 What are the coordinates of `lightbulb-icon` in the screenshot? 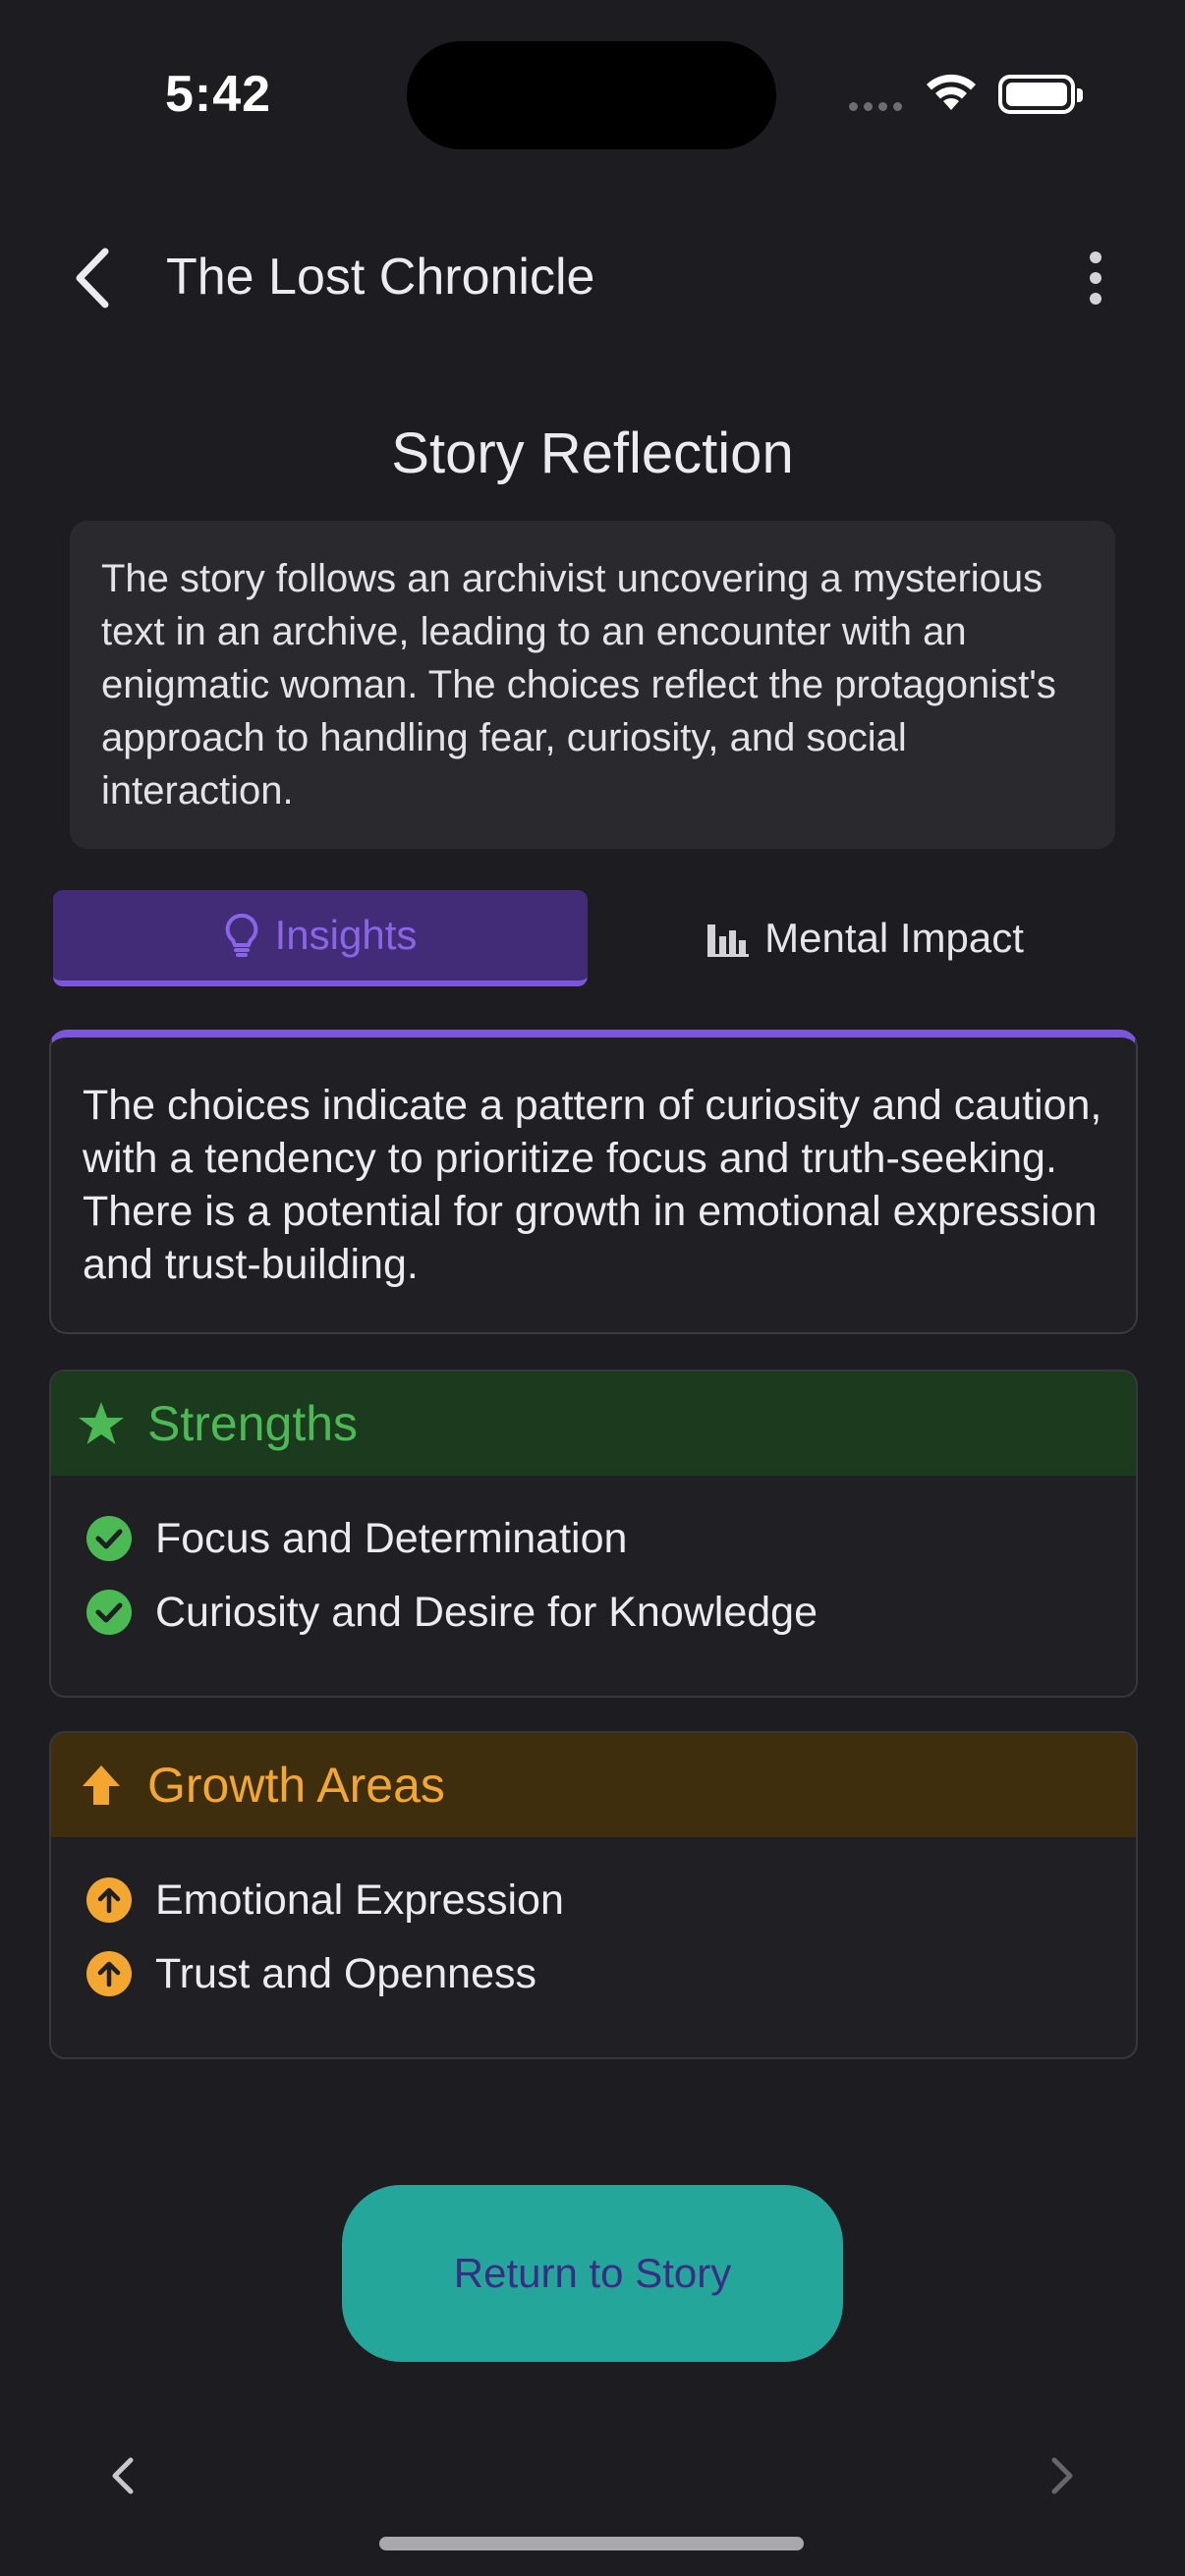 It's located at (241, 935).